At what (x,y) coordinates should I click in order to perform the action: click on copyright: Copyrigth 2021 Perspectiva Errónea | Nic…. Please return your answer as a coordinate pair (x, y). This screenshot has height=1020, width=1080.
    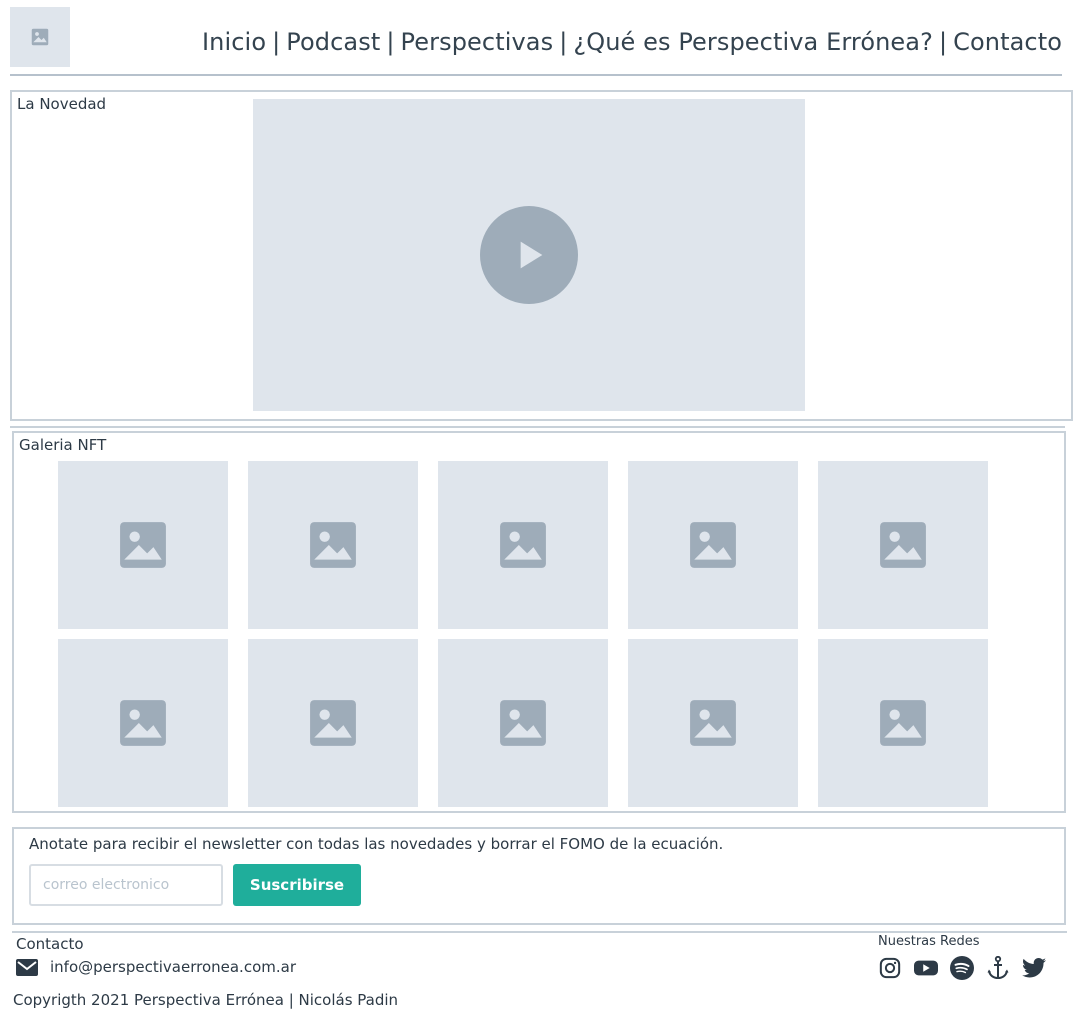
    Looking at the image, I should click on (206, 1000).